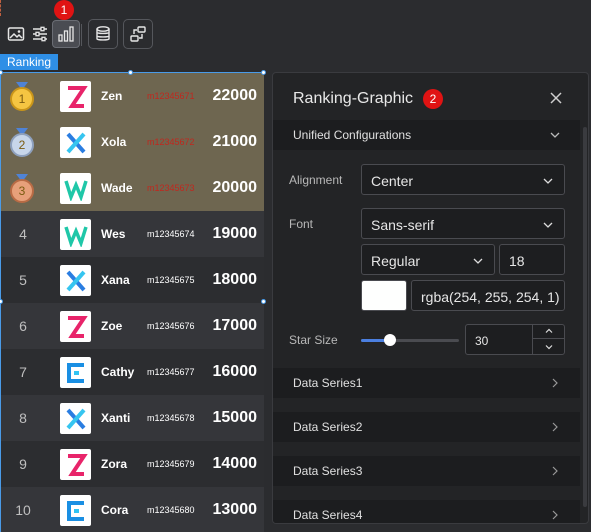  I want to click on ranking-code: m12345679, so click(171, 464).